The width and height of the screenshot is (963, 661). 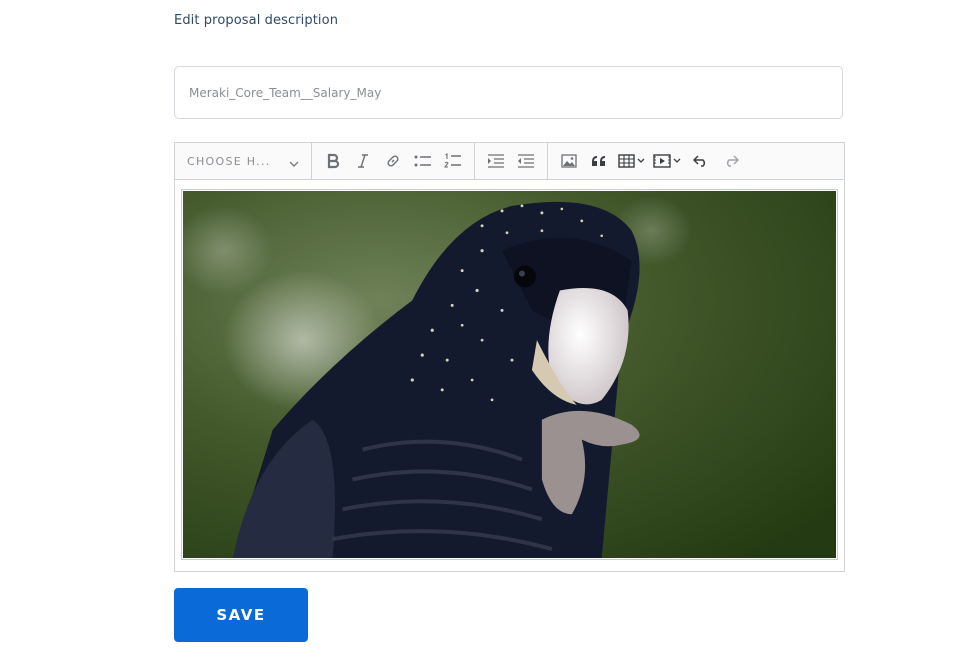 I want to click on image-icon, so click(x=569, y=161).